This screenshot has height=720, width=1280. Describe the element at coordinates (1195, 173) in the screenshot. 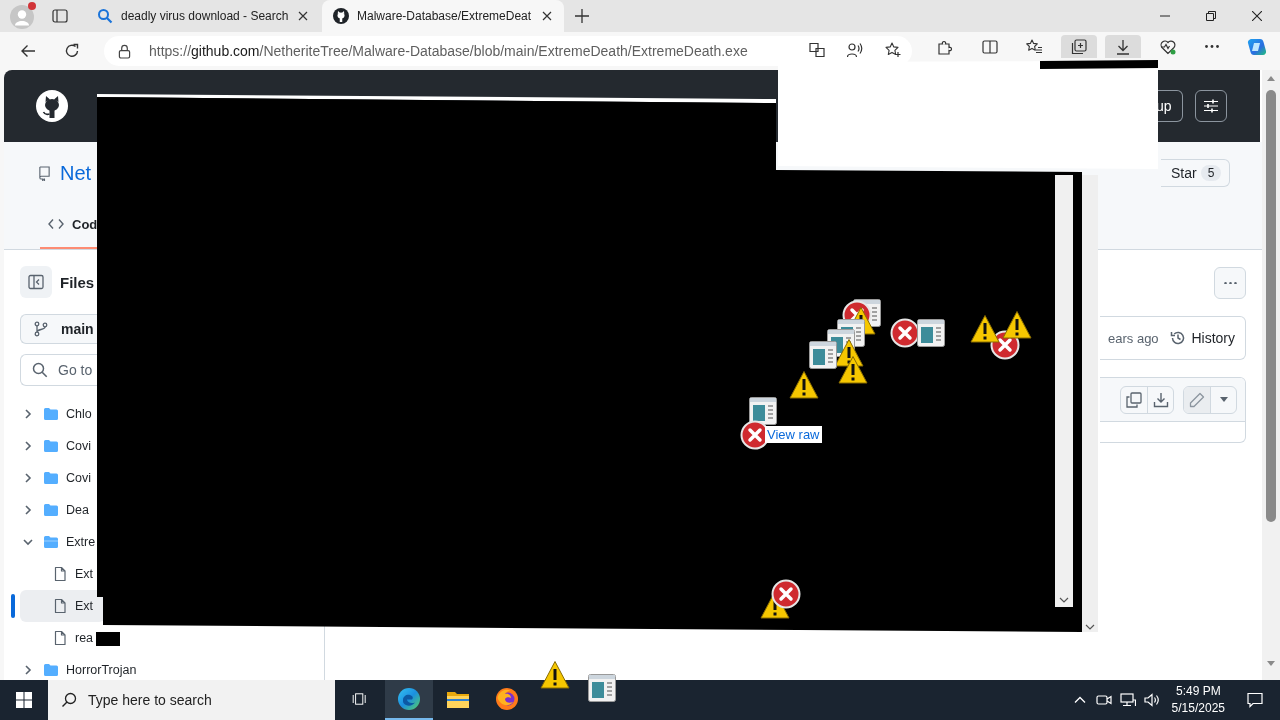

I see `star-button: Star 5` at that location.